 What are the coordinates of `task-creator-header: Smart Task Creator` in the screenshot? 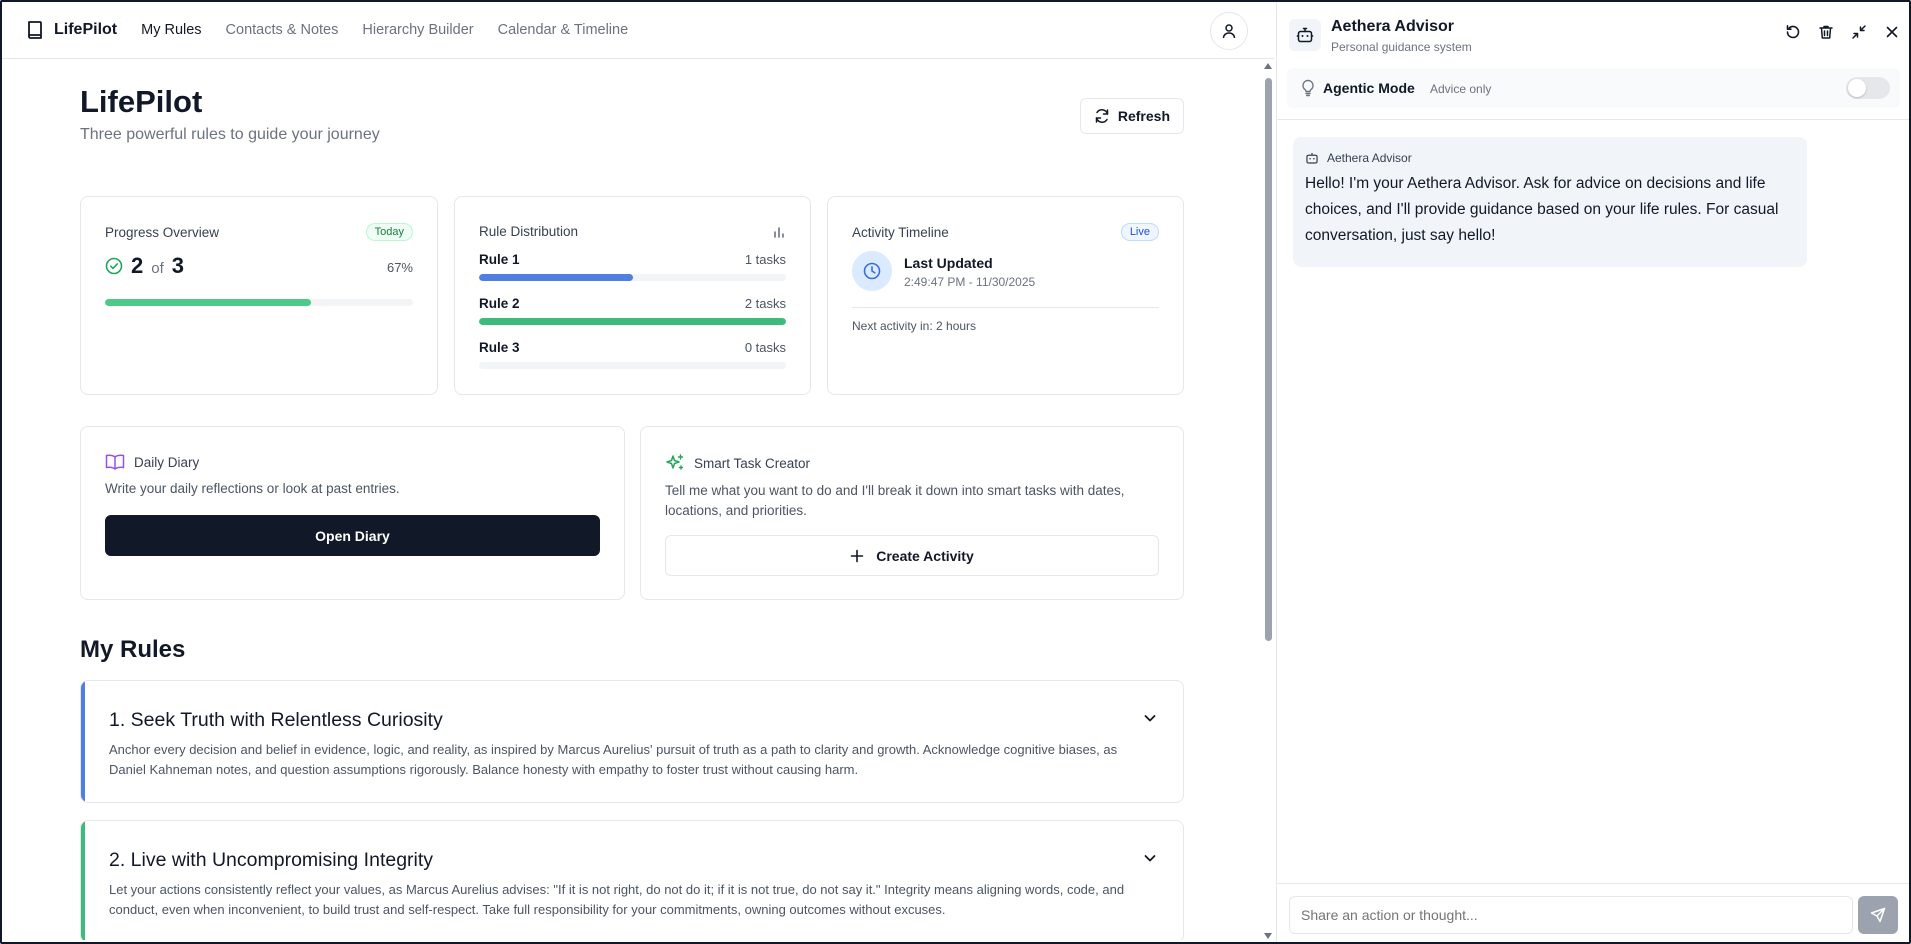 It's located at (737, 463).